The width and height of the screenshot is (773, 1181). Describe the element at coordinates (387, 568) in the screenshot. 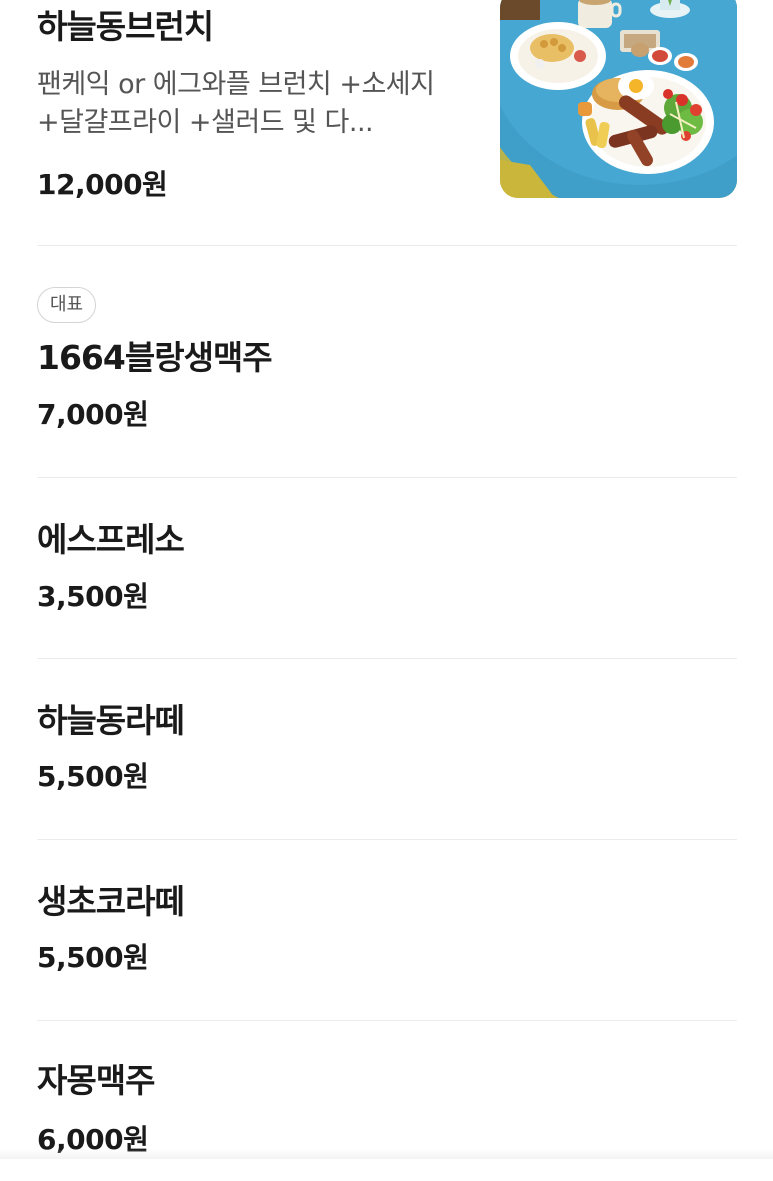

I see `menu-item-espresso: 에스프레소 3,500원` at that location.